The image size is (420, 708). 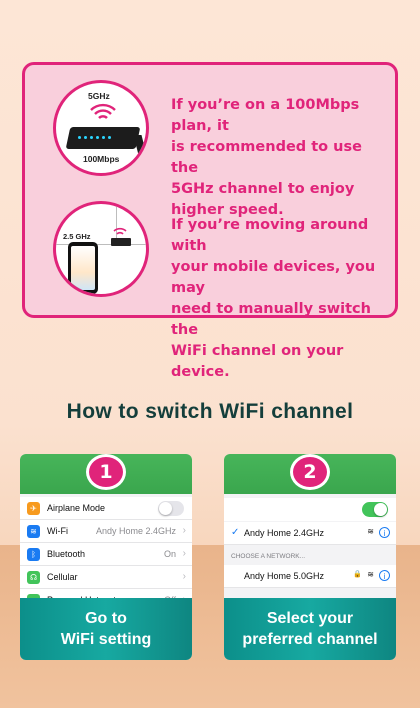 What do you see at coordinates (284, 576) in the screenshot?
I see `network-name: Andy Home 5.0GHz` at bounding box center [284, 576].